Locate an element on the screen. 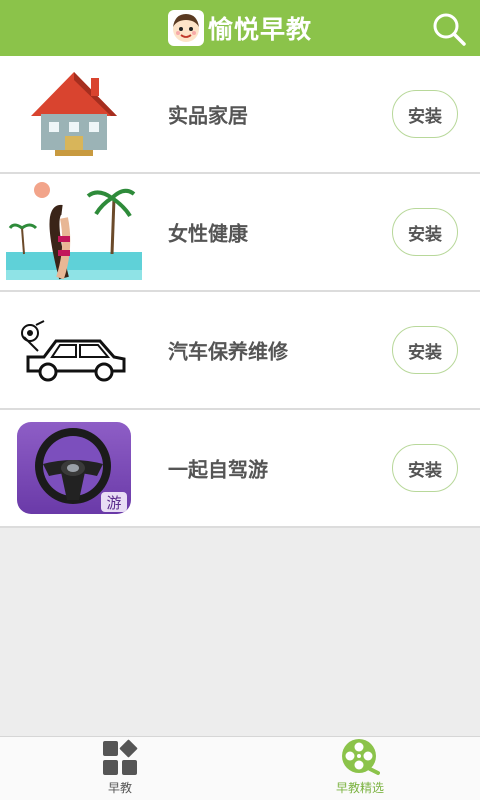 The height and width of the screenshot is (800, 480). list-item: 汽车保养维修 安装 is located at coordinates (240, 351).